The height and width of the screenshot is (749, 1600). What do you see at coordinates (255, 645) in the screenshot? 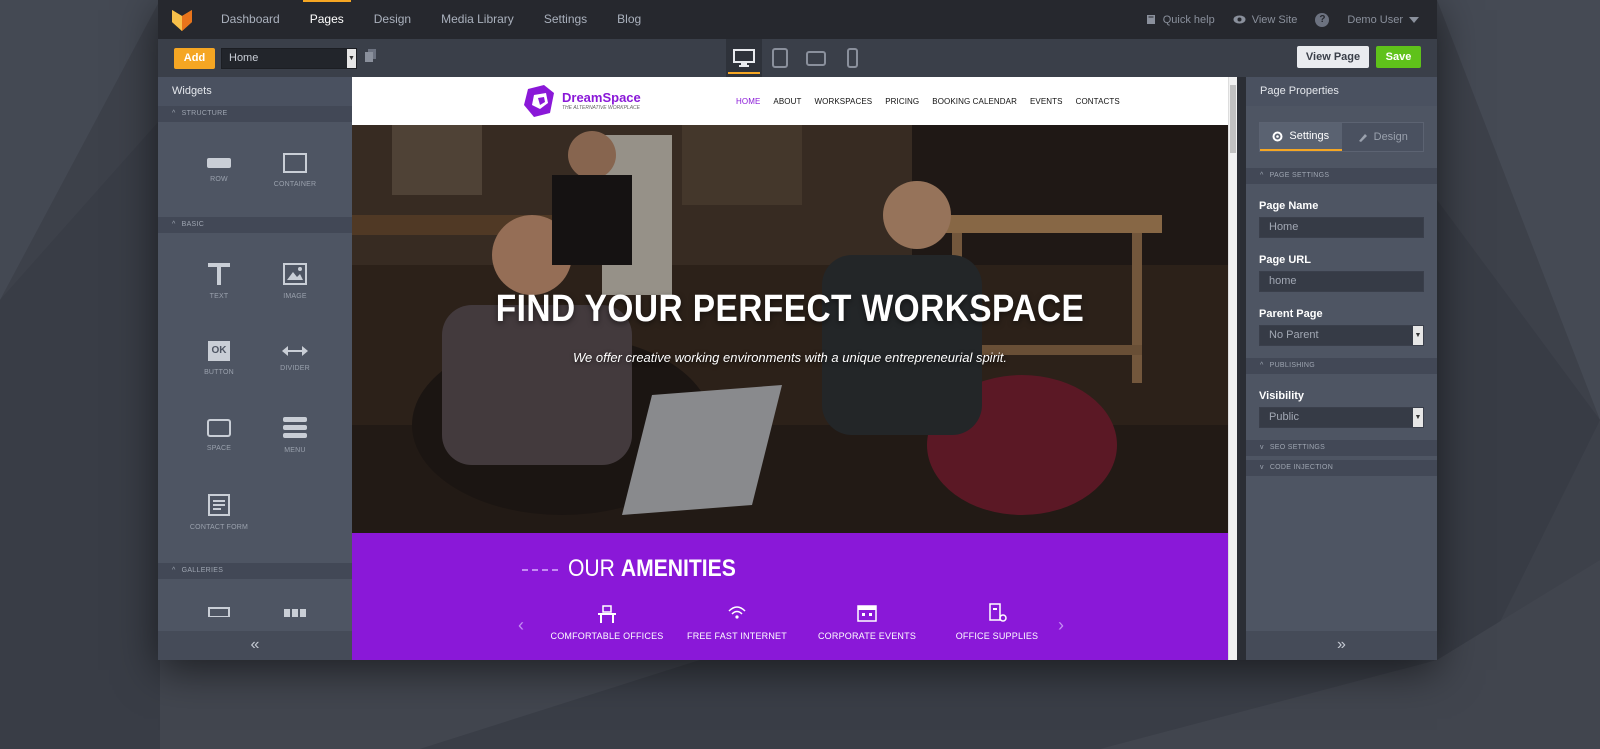
I see `collapse-left-panel-button: «` at bounding box center [255, 645].